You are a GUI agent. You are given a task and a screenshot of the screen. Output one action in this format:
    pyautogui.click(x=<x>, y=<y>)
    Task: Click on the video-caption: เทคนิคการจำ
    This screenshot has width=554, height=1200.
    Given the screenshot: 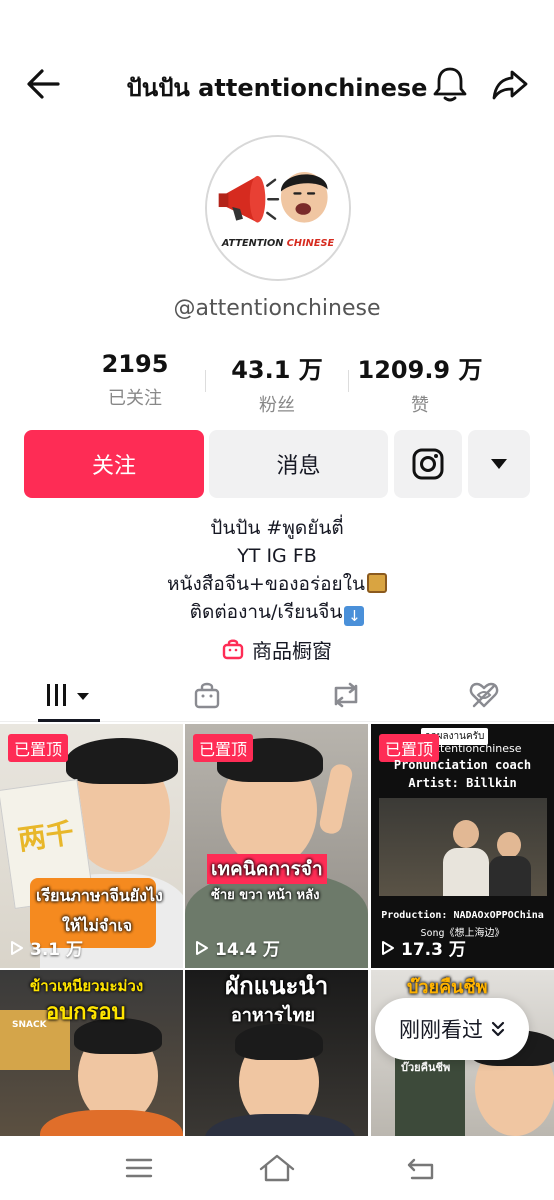 What is the action you would take?
    pyautogui.click(x=267, y=869)
    